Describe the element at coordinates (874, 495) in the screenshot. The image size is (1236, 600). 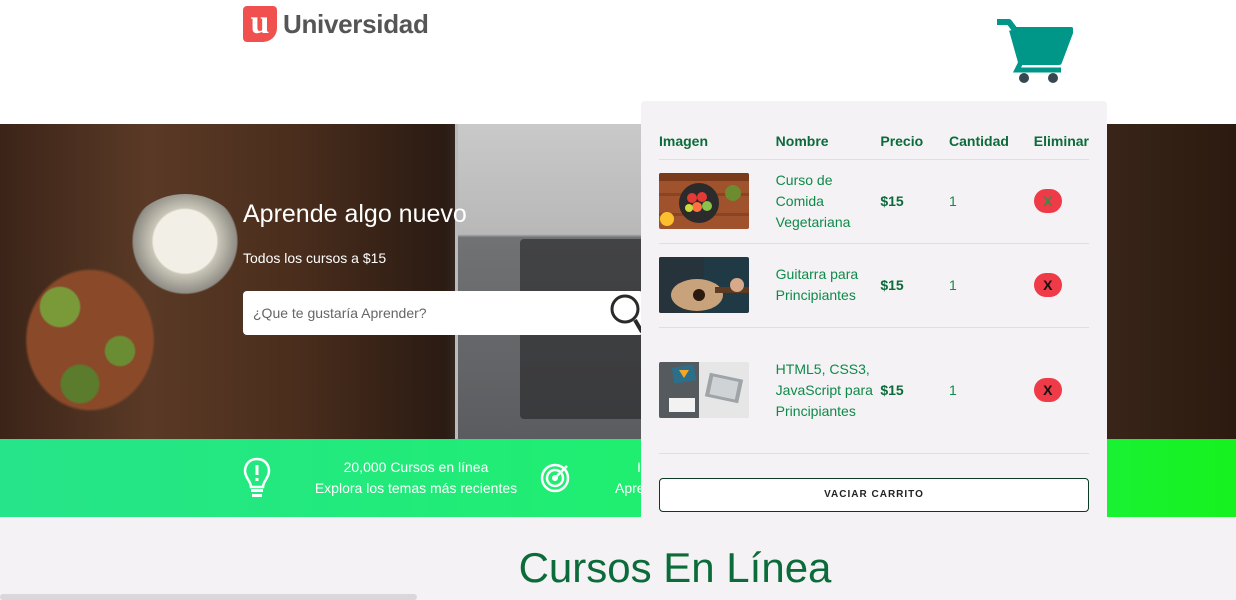
I see `empty-cart-button: VACIAR CARRITO` at that location.